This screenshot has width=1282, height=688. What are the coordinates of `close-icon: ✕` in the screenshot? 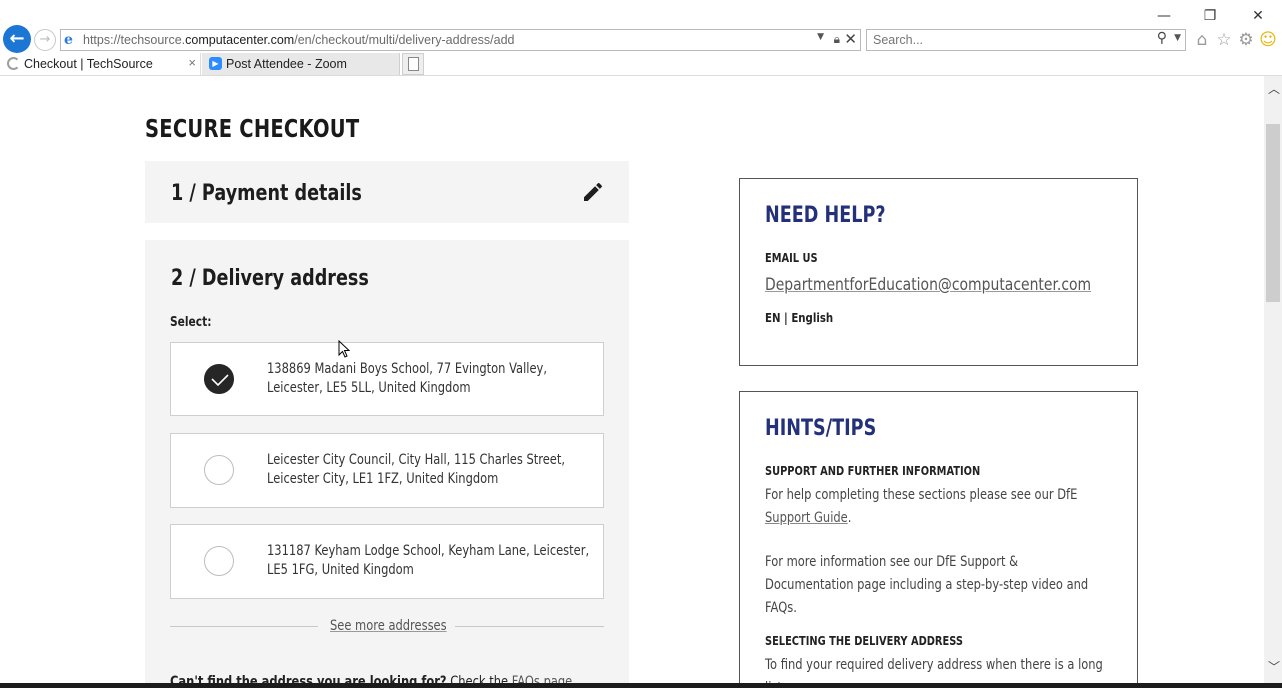 It's located at (1258, 16).